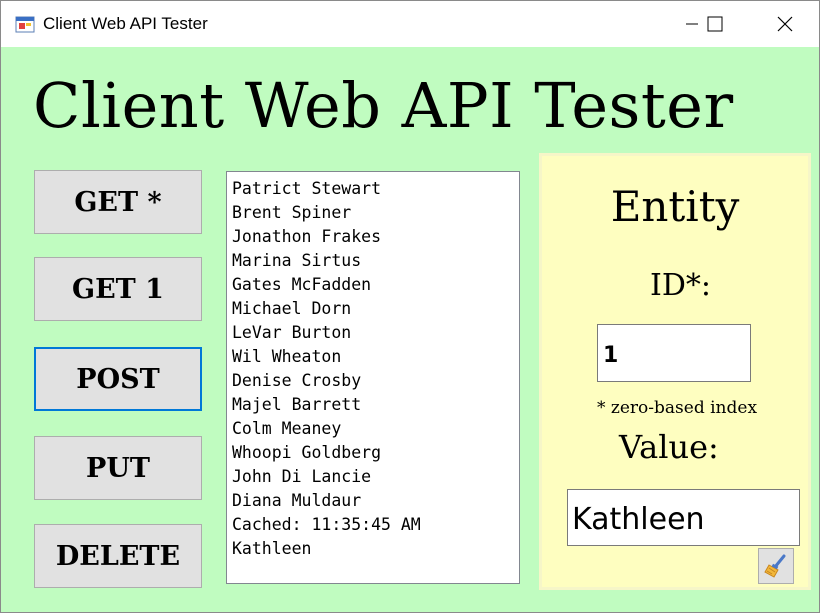 The height and width of the screenshot is (613, 820). What do you see at coordinates (681, 285) in the screenshot?
I see `id-label: ID*:` at bounding box center [681, 285].